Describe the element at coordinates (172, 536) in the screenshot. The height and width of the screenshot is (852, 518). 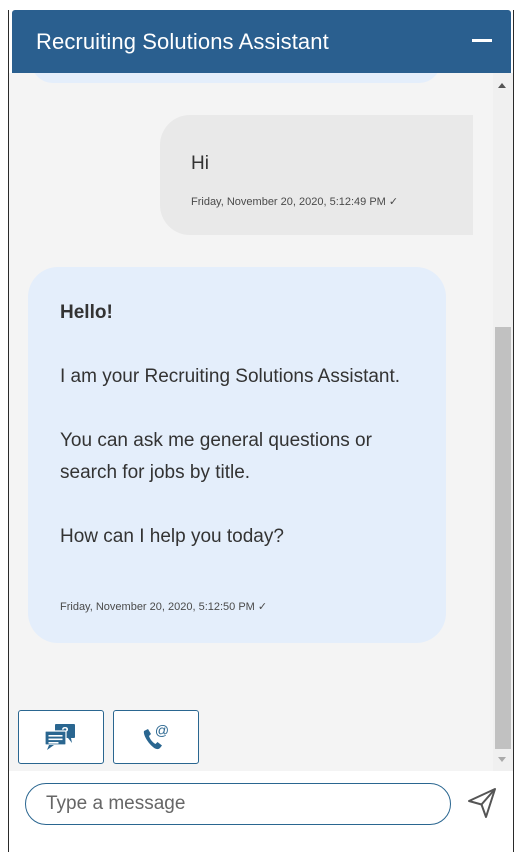
I see `bot-question: How can I help you today?` at that location.